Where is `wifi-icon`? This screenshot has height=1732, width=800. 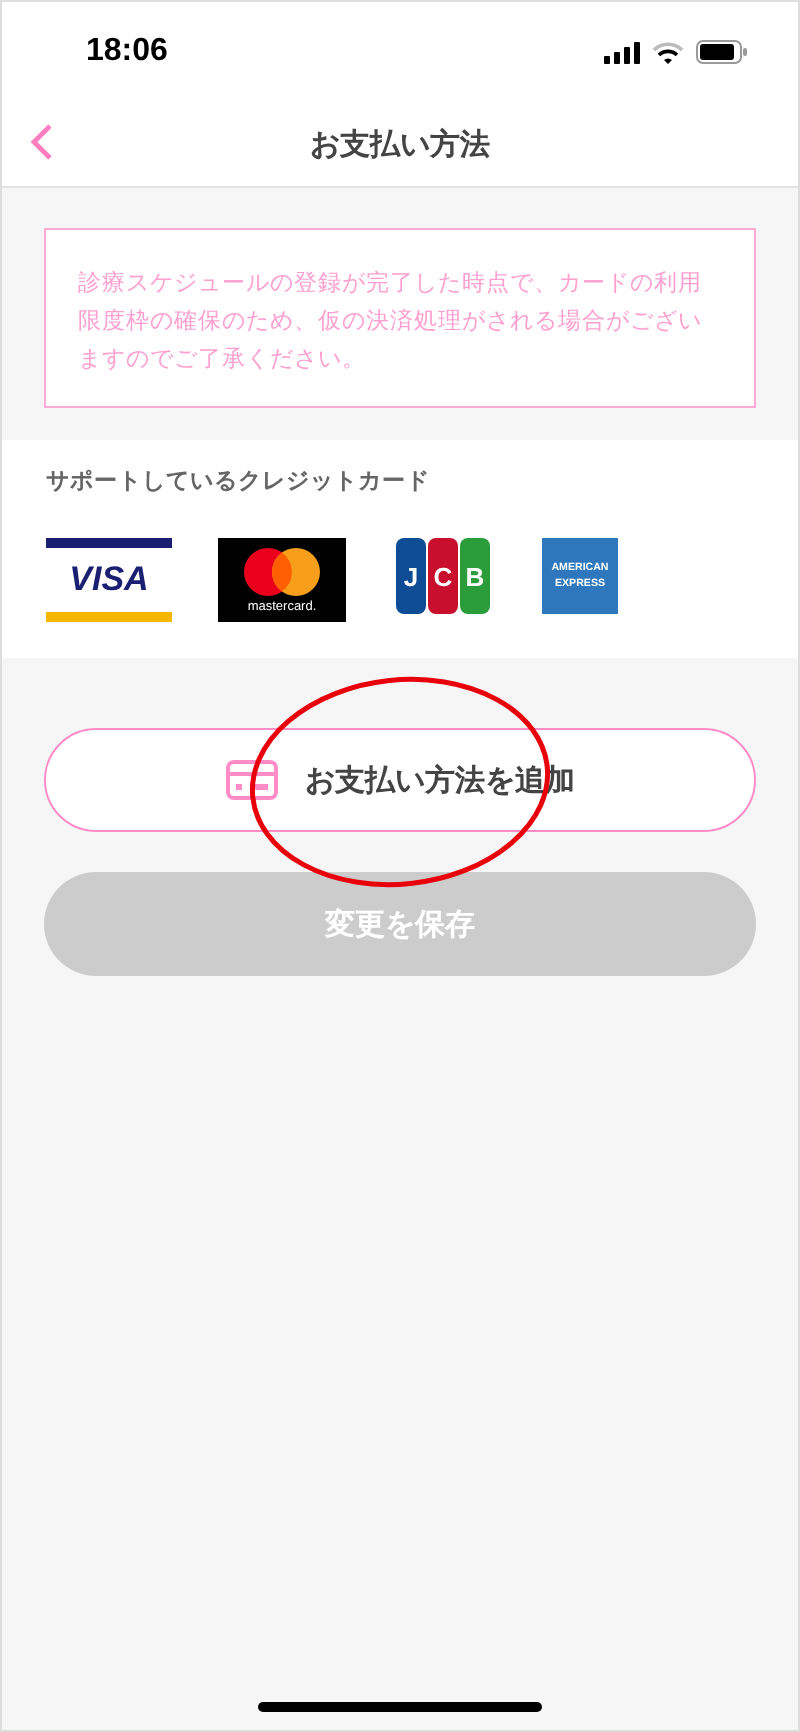 wifi-icon is located at coordinates (668, 52).